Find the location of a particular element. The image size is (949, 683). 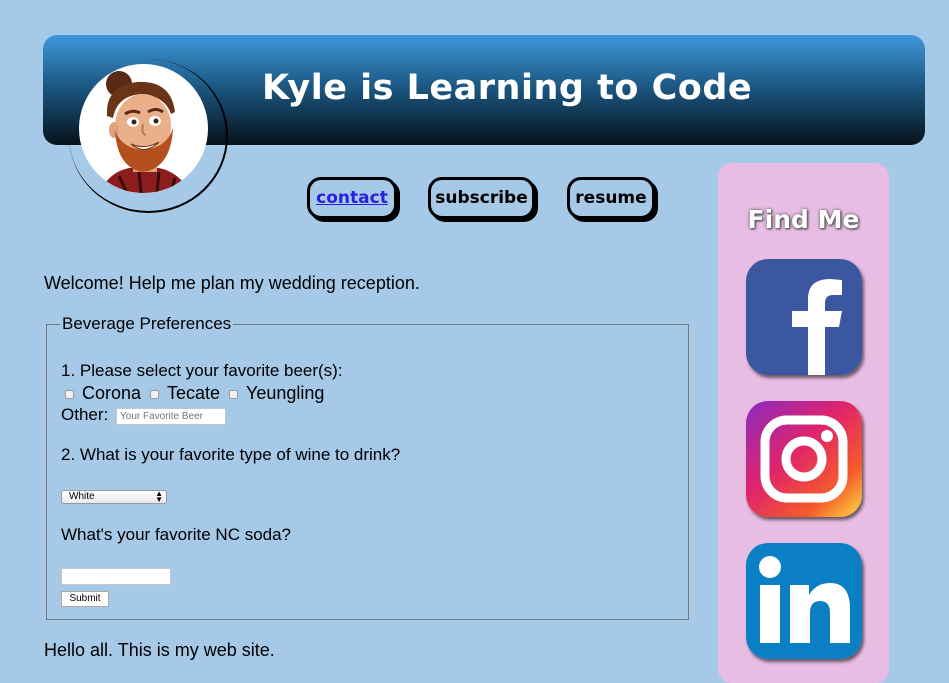

beer-question: 1. Please select your favorite beer(s): is located at coordinates (202, 370).